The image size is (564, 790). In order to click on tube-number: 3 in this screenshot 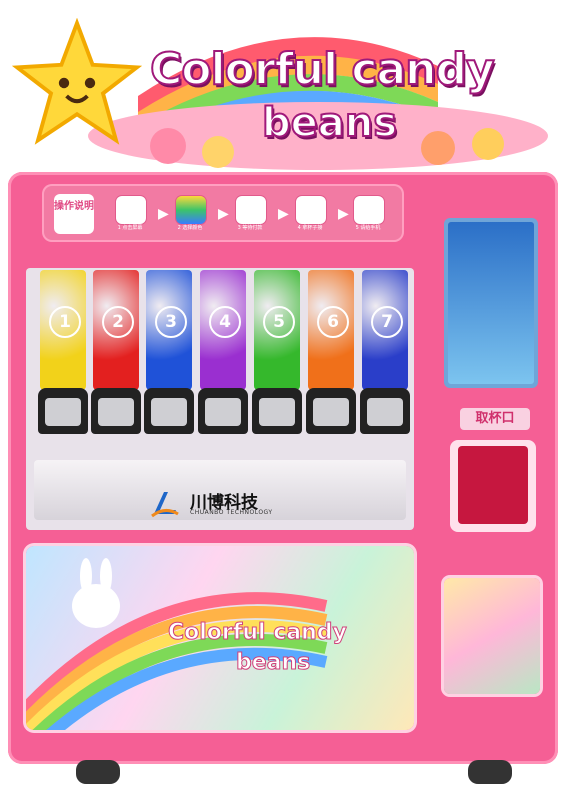, I will do `click(171, 322)`.